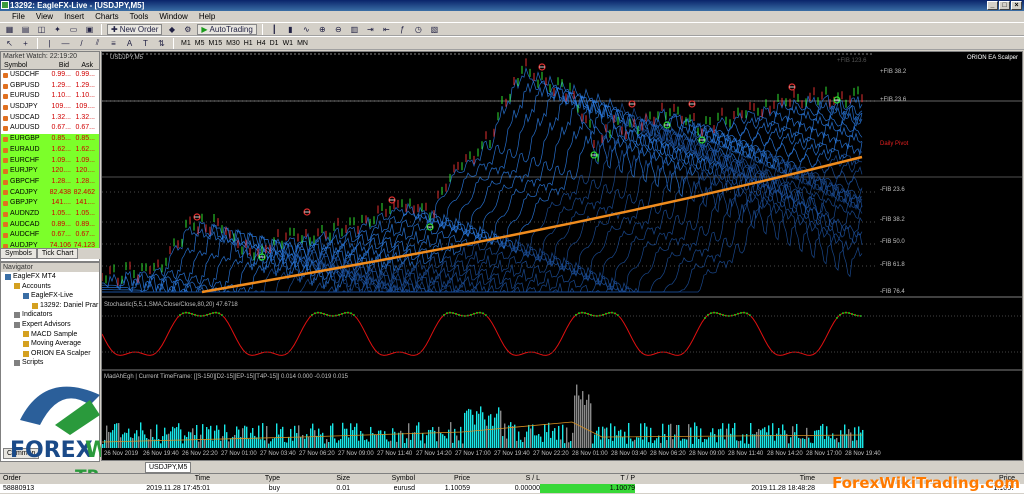 This screenshot has width=1024, height=494. What do you see at coordinates (50, 354) in the screenshot?
I see `navigator-item: ORION EA Scalper` at bounding box center [50, 354].